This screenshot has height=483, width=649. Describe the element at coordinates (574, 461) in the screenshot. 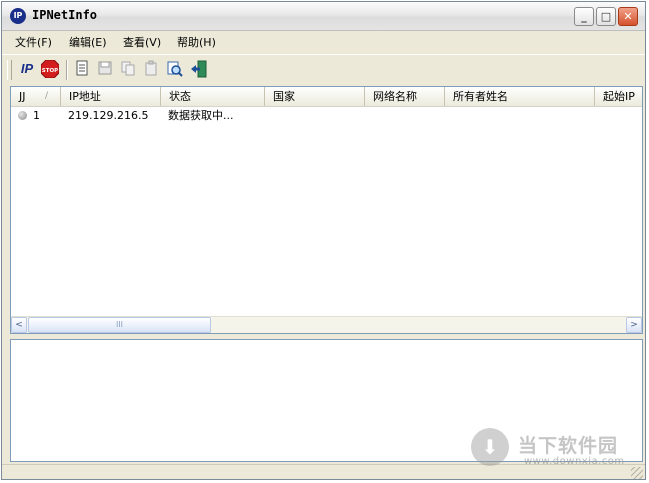

I see `watermark-url: www.downxia.com` at that location.